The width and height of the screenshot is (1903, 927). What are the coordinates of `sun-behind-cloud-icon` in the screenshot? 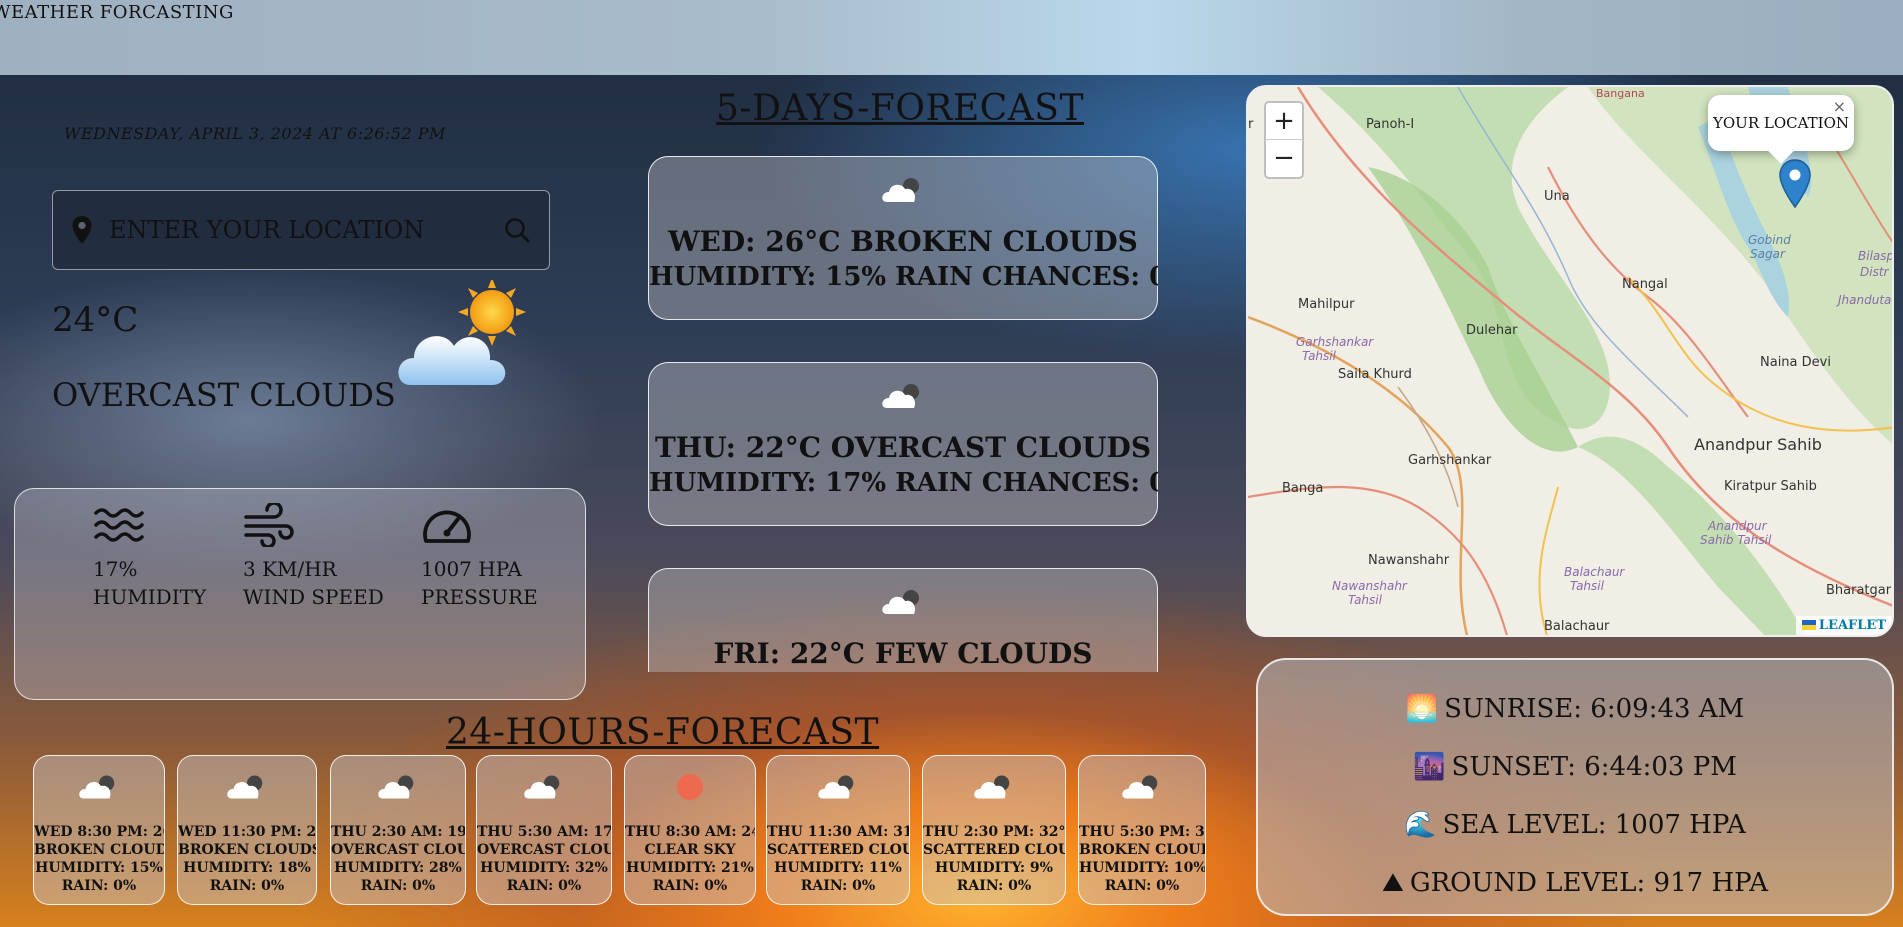 It's located at (462, 332).